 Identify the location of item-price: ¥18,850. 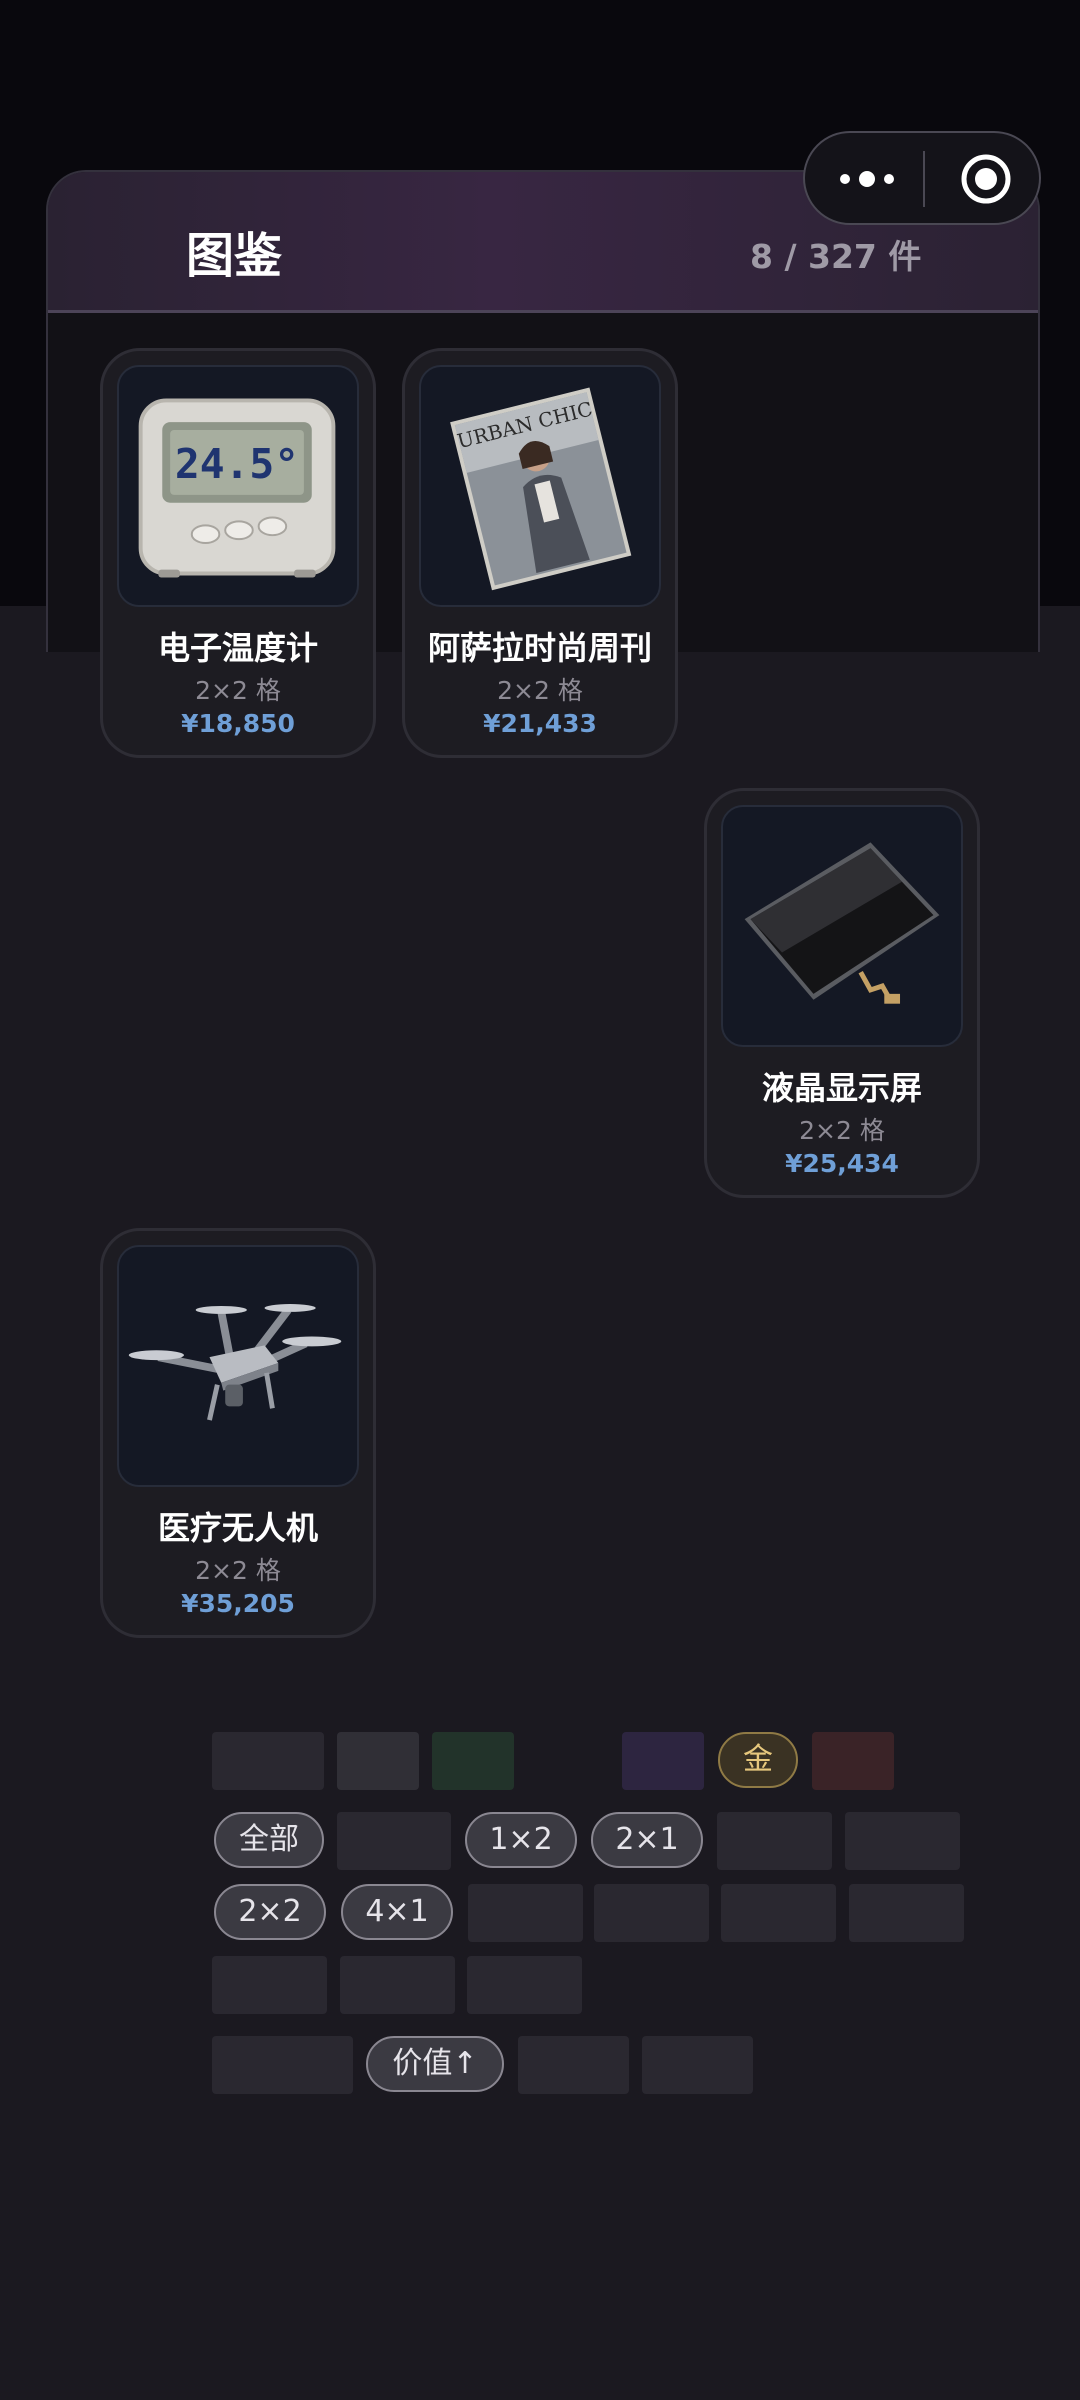
(238, 723).